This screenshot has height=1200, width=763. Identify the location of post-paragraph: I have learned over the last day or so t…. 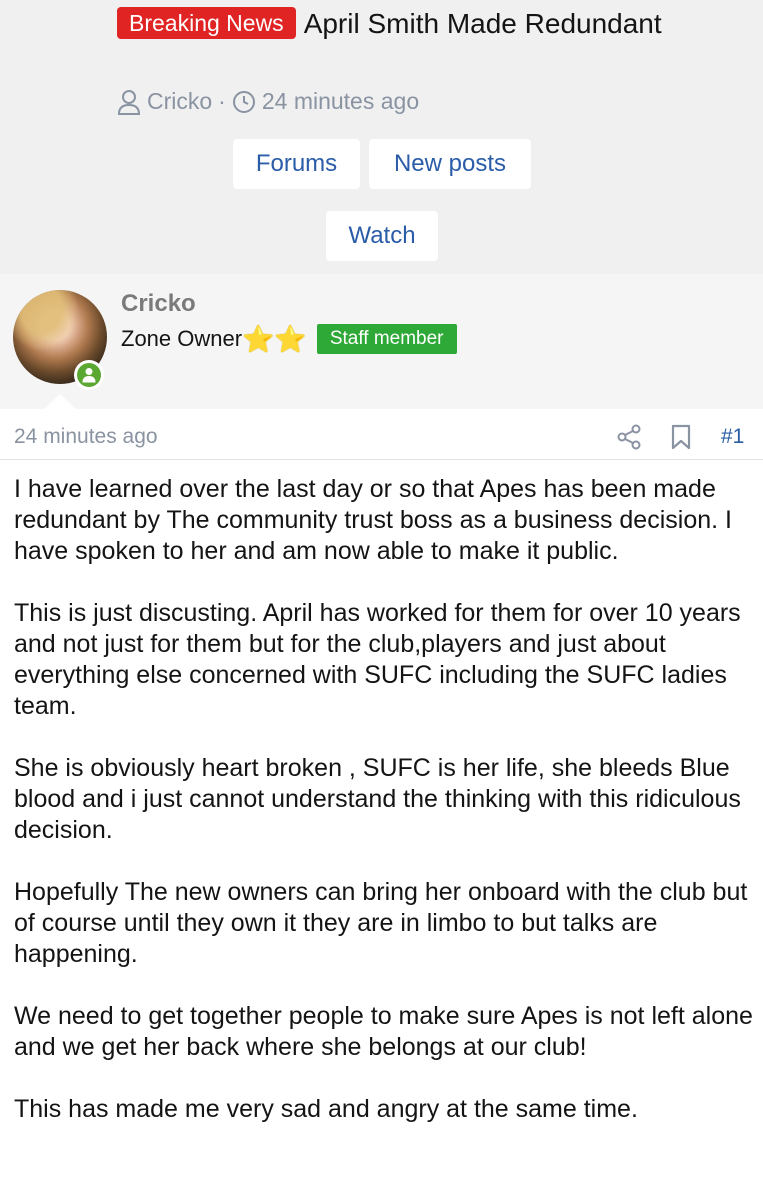
(373, 520).